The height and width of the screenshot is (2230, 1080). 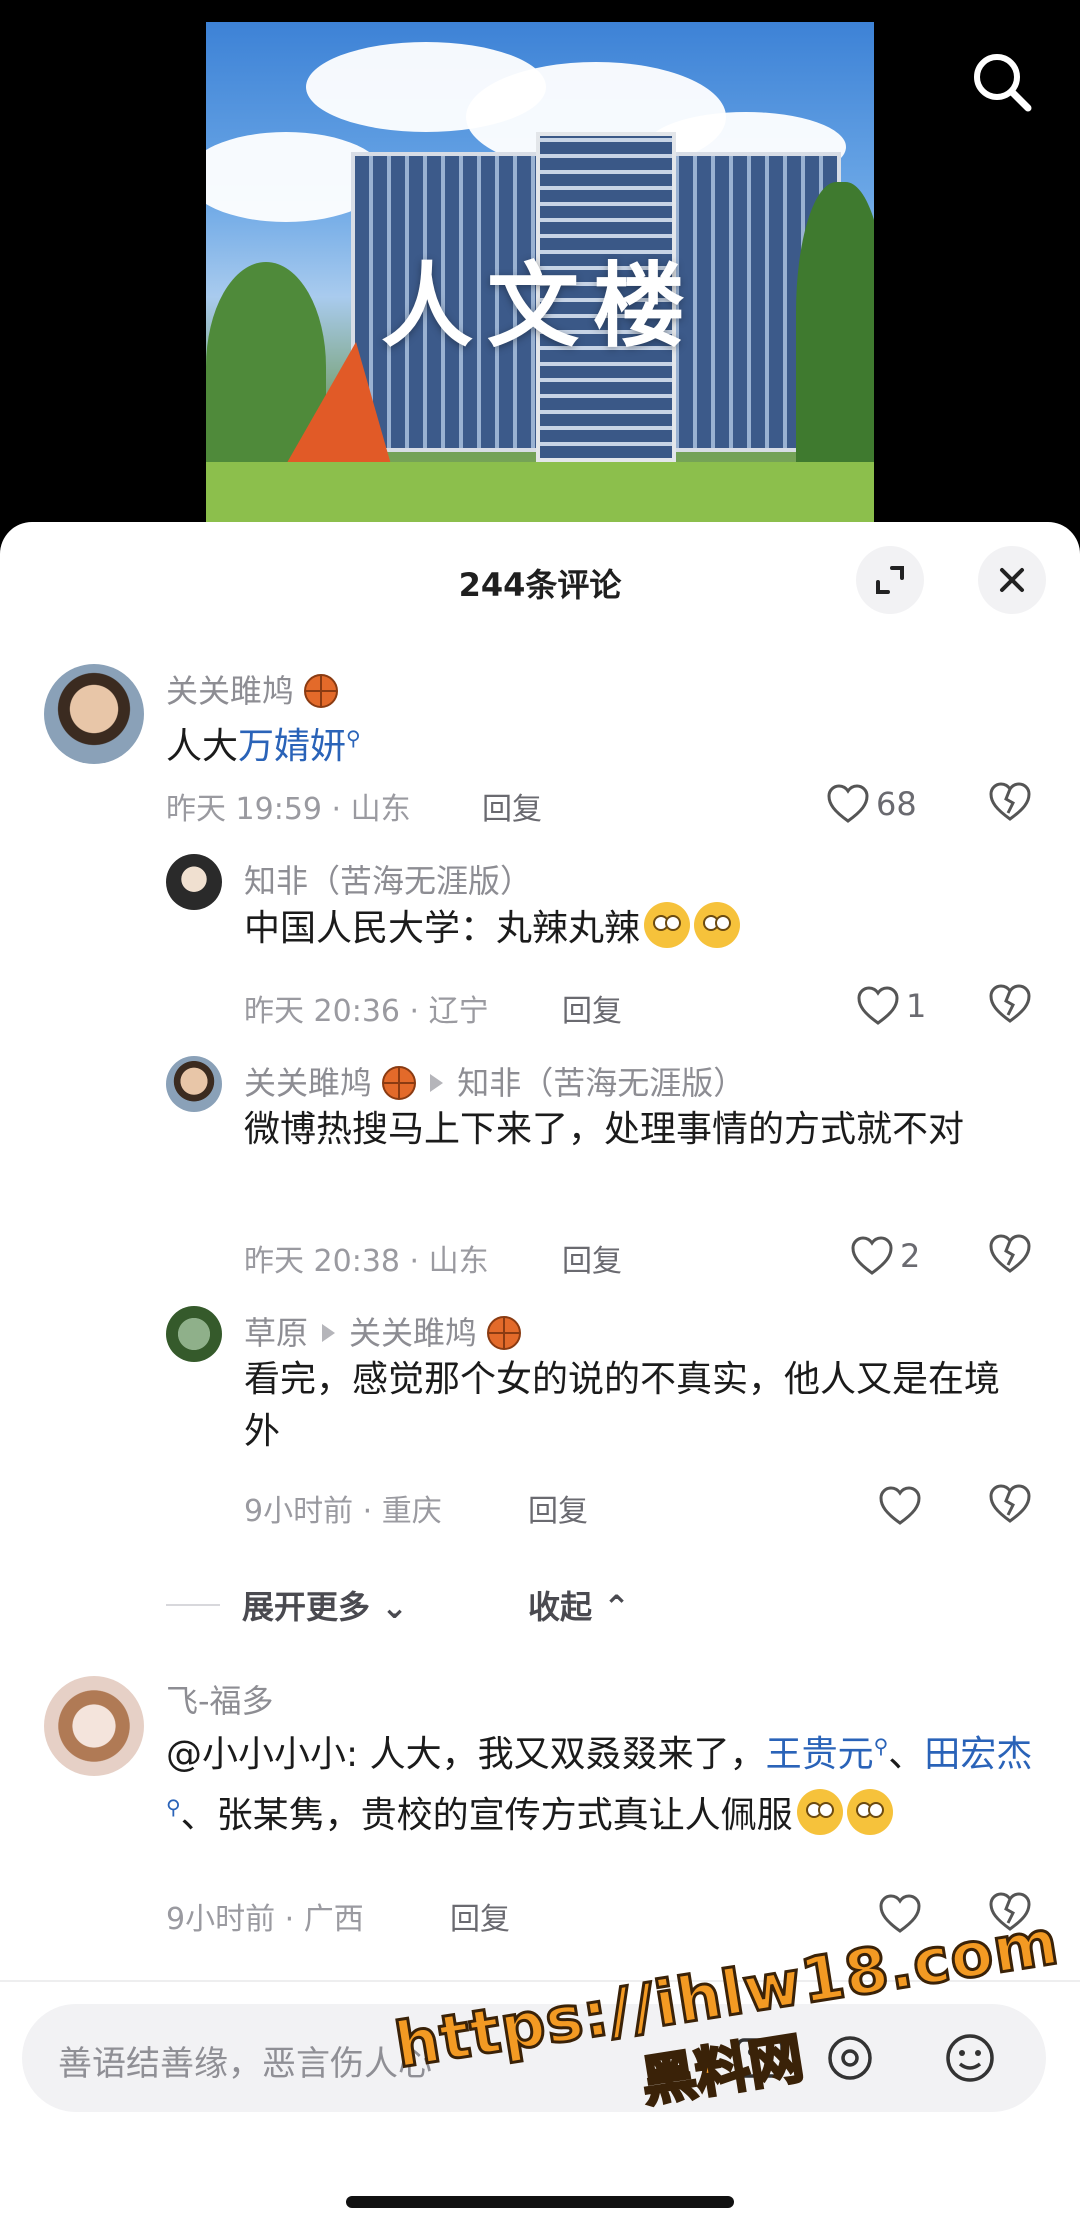 I want to click on comment-author: 草原, so click(x=276, y=1333).